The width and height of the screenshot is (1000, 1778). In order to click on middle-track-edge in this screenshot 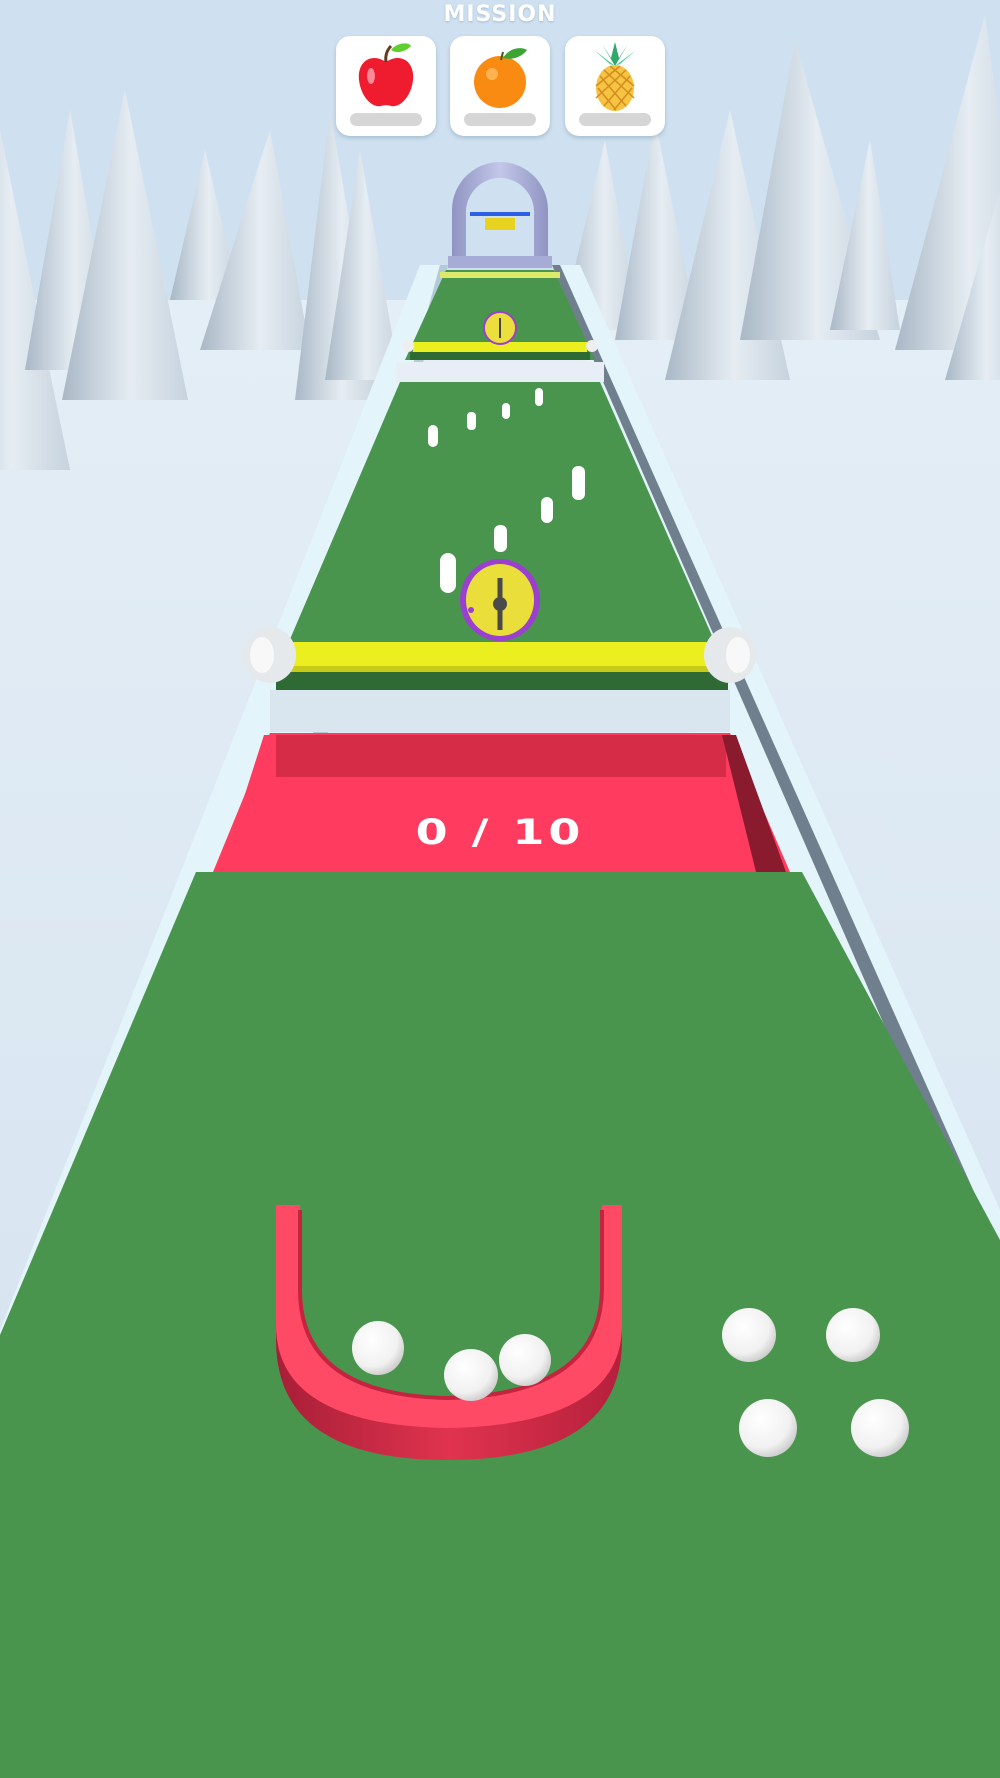, I will do `click(502, 681)`.